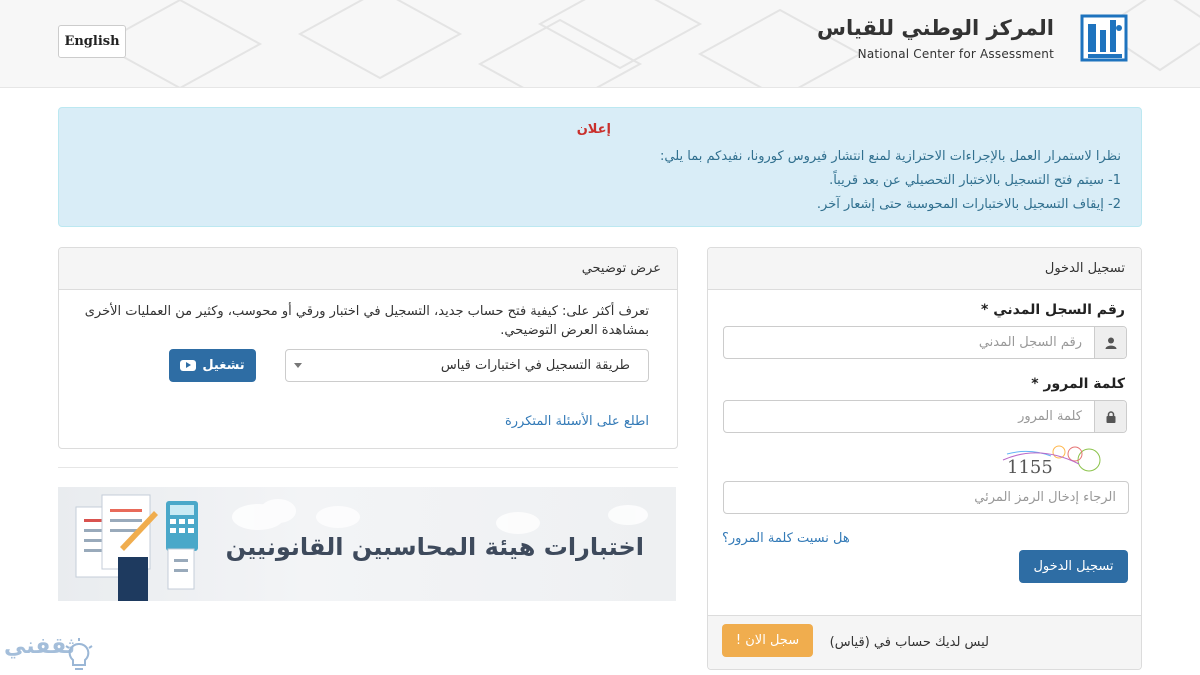 The height and width of the screenshot is (675, 1200). Describe the element at coordinates (1078, 384) in the screenshot. I see `password-label: كلمة المرور *` at that location.